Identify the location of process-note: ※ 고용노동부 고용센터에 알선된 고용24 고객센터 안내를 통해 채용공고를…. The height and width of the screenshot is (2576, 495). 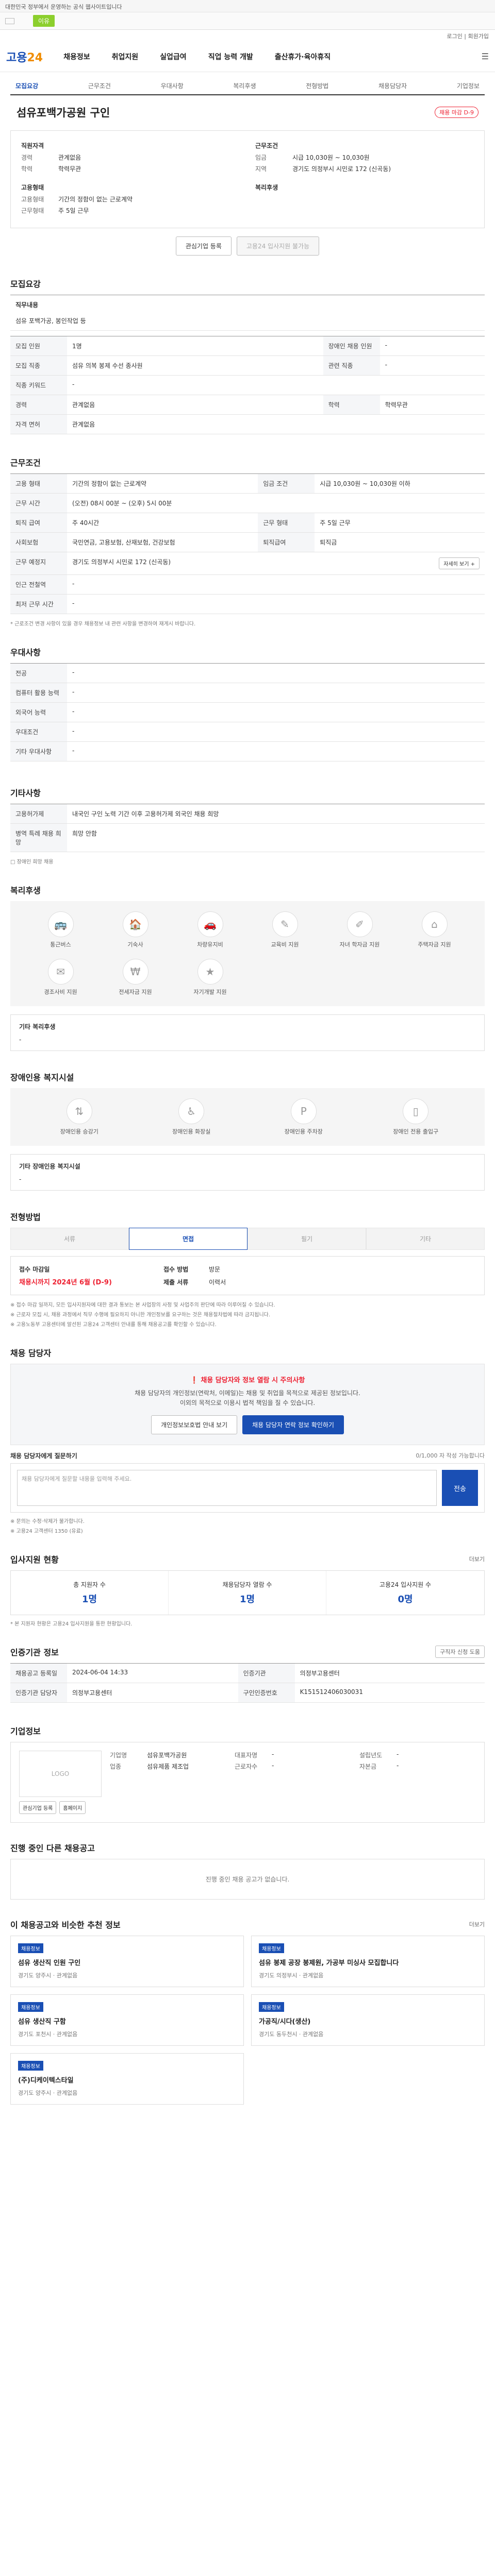
(113, 1325).